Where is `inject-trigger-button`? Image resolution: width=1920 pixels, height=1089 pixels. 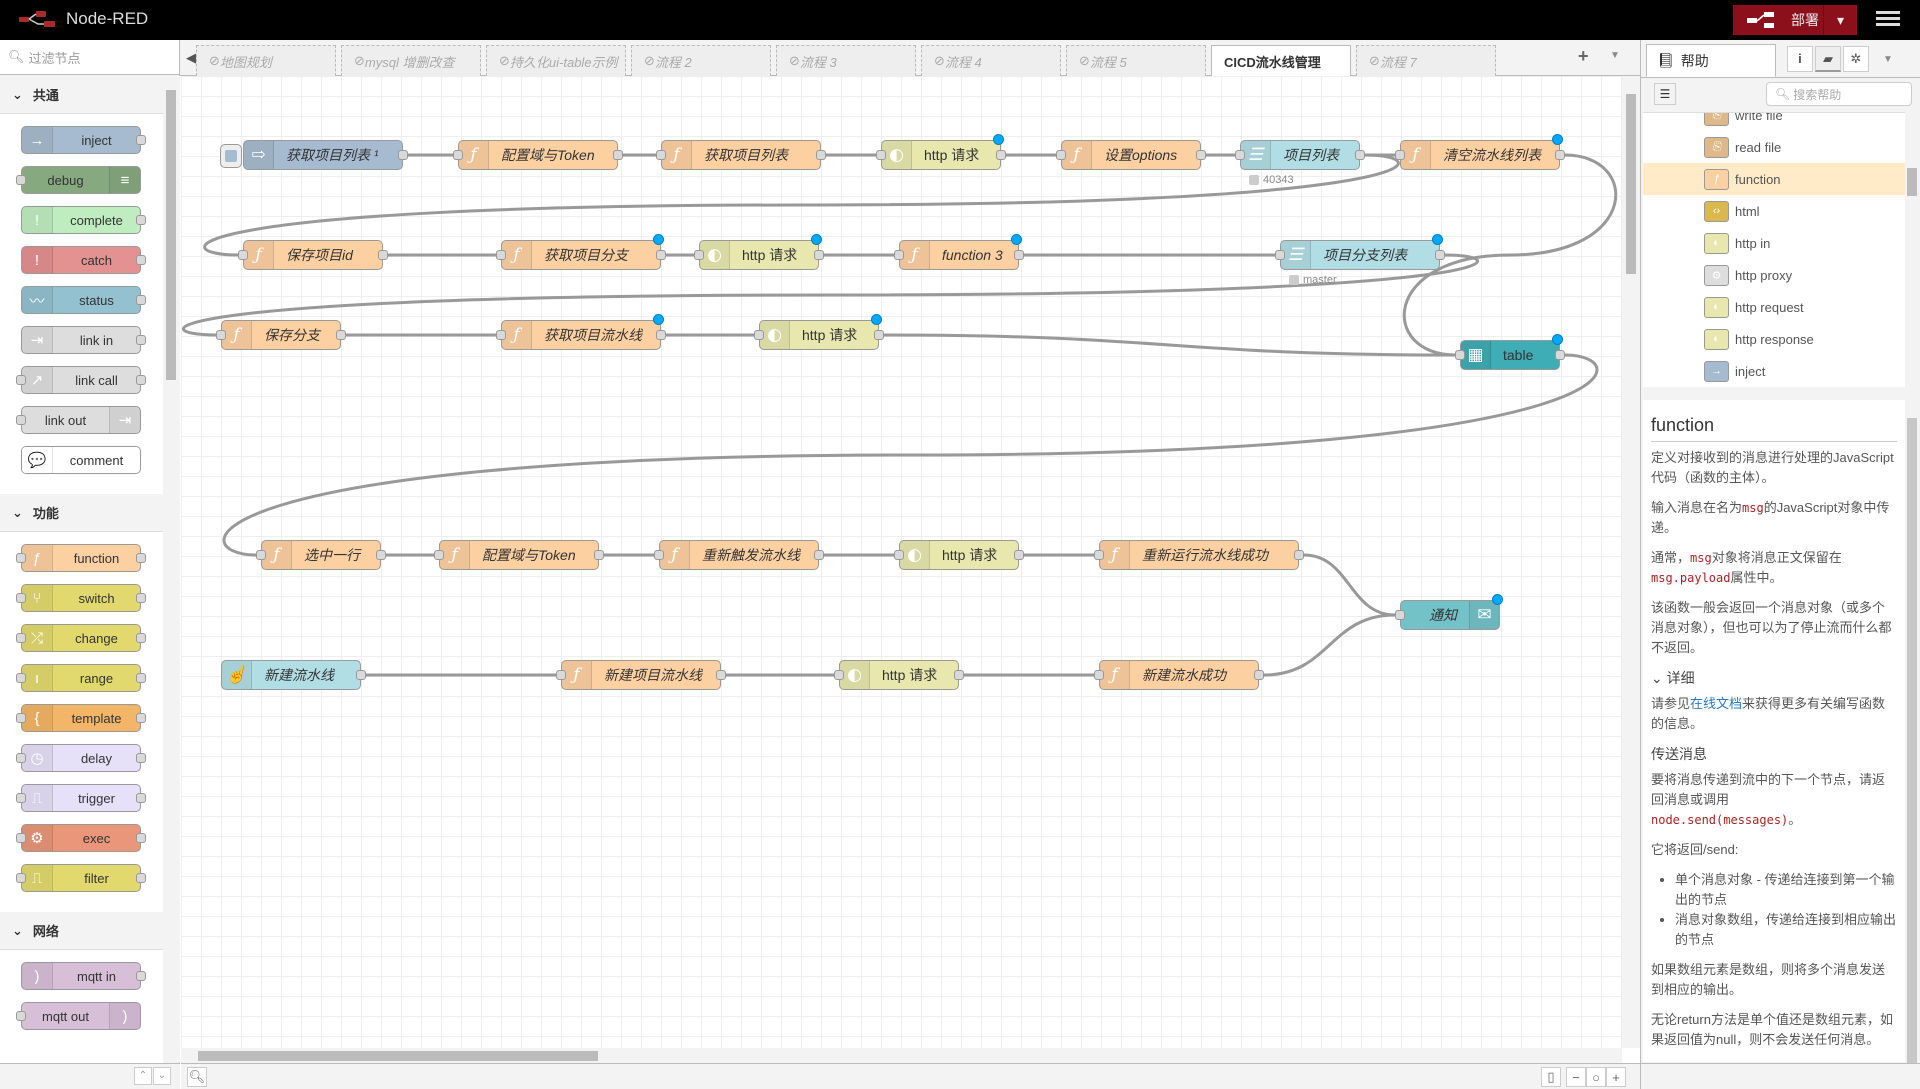 inject-trigger-button is located at coordinates (231, 156).